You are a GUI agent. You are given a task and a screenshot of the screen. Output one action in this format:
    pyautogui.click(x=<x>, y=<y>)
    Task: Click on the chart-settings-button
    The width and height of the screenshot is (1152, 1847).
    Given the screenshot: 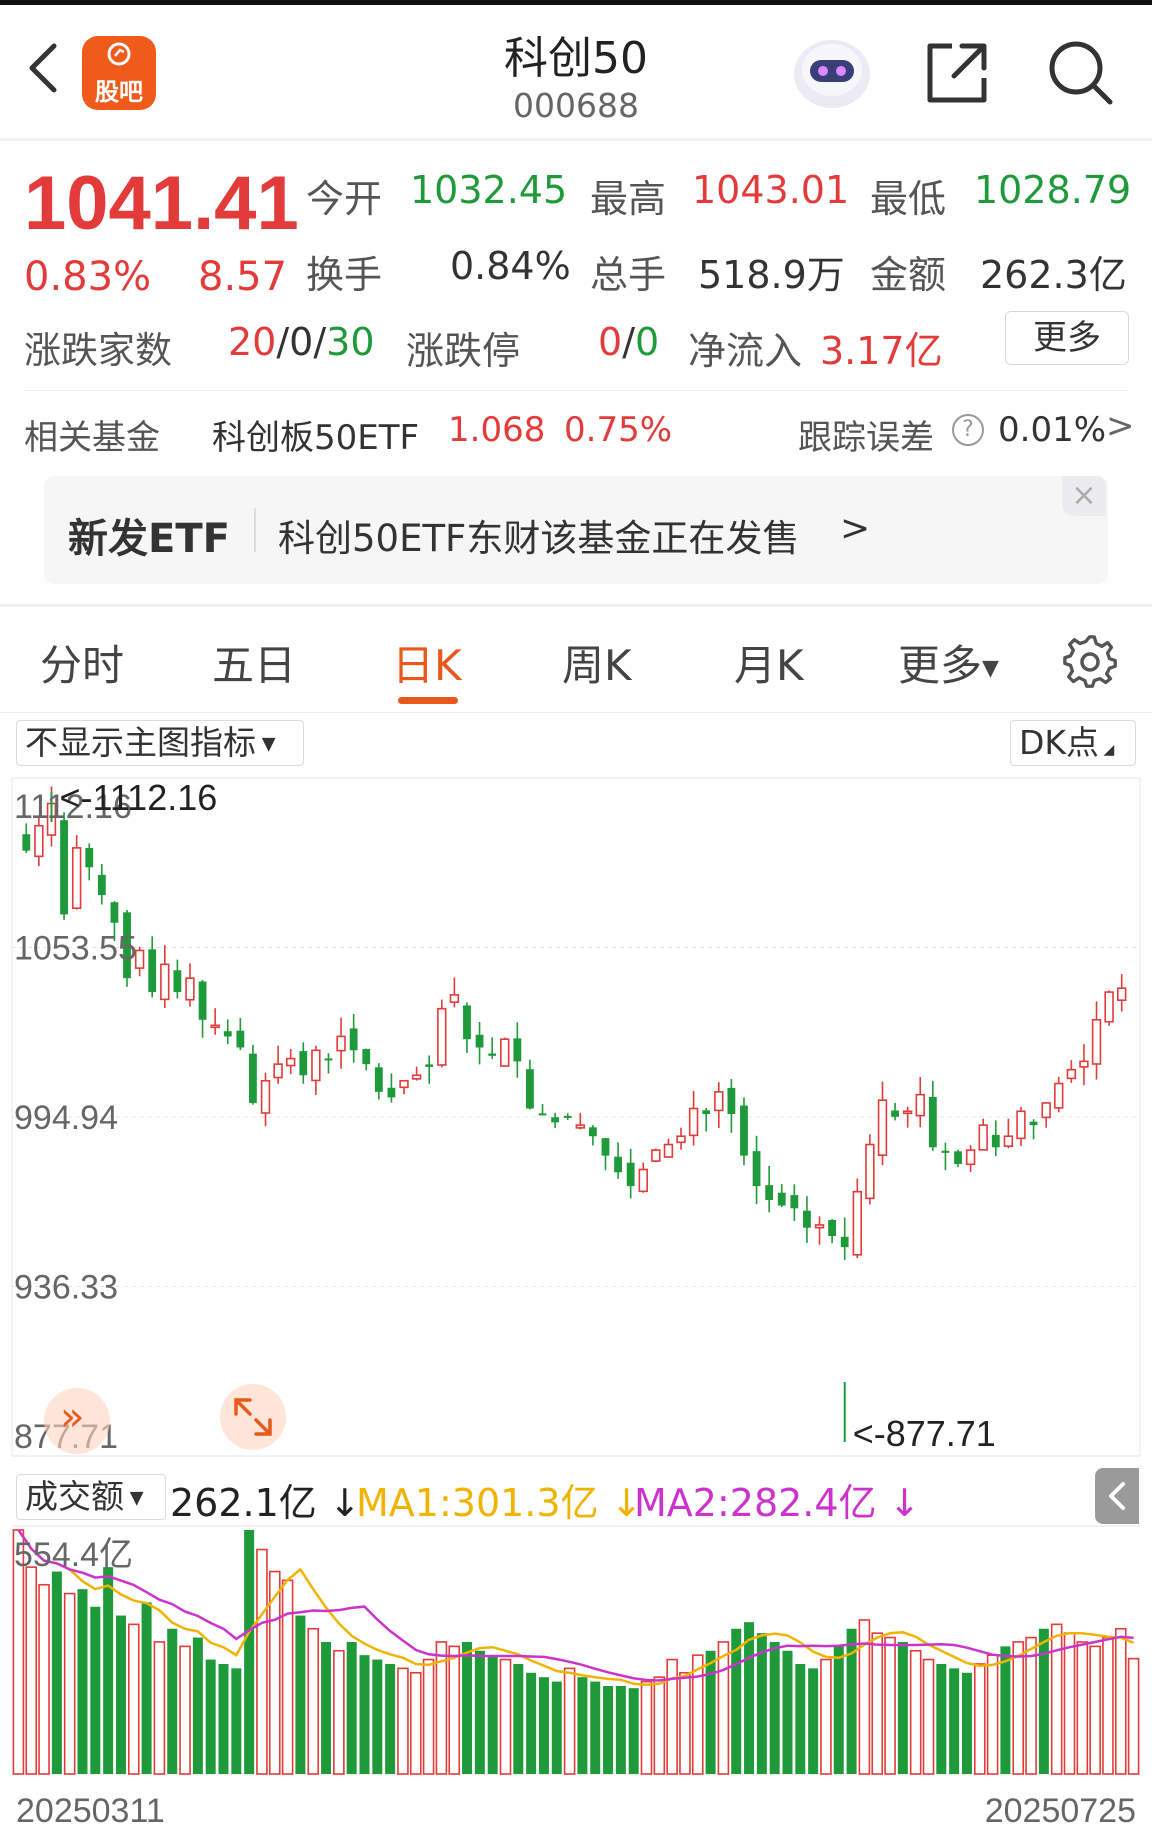 What is the action you would take?
    pyautogui.click(x=1090, y=662)
    